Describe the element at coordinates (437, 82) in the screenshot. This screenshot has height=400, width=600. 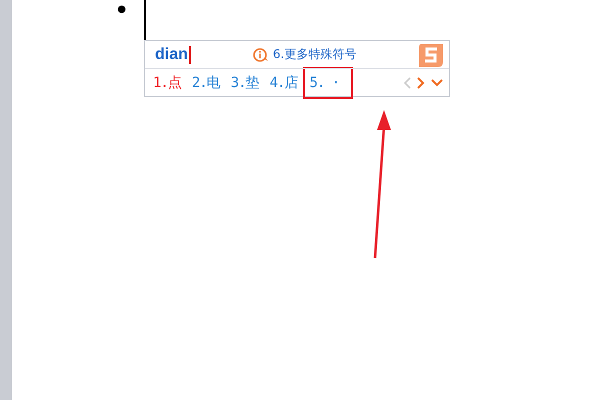
I see `chevron-down-icon` at that location.